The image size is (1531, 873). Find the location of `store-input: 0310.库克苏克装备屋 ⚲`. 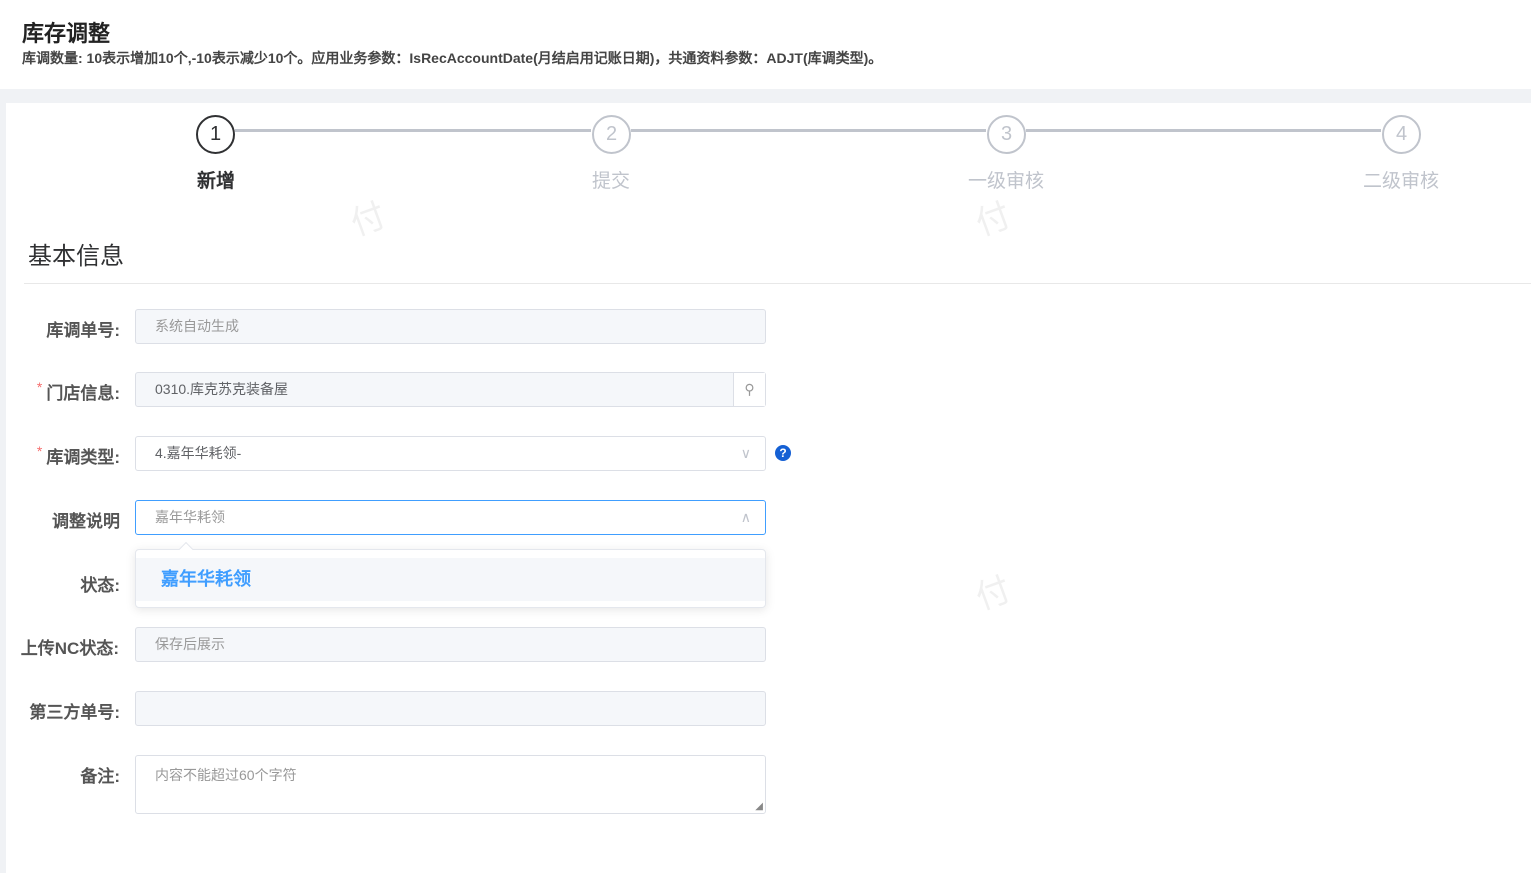

store-input: 0310.库克苏克装备屋 ⚲ is located at coordinates (450, 389).